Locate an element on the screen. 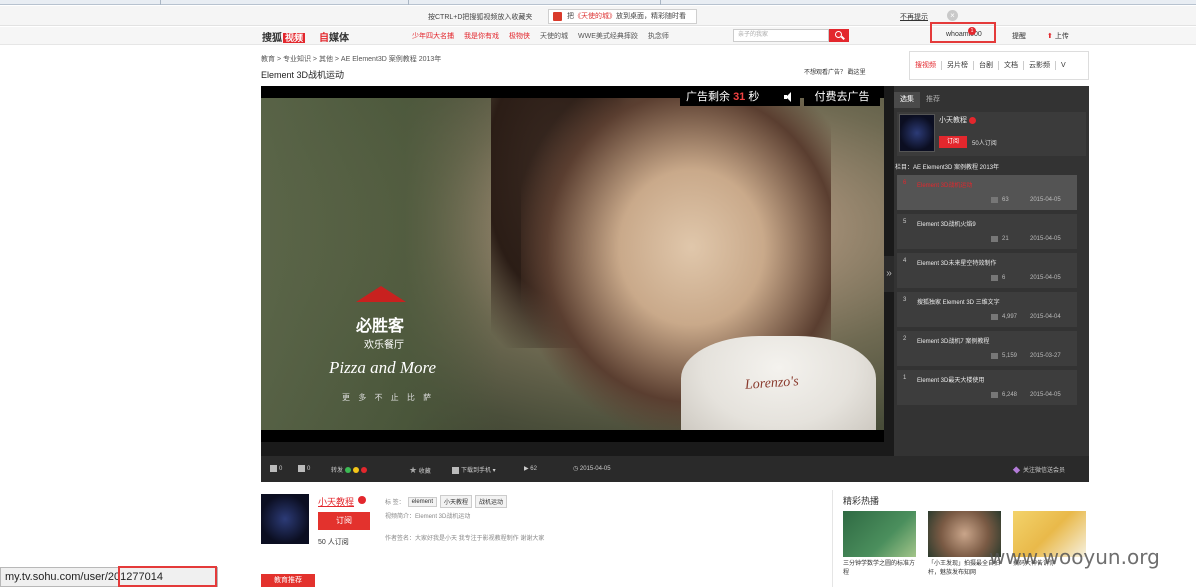 This screenshot has width=1196, height=587. breadcrumb: 教育 > 专业知识 > 其他 > AE Element3D 案例教程 2013年 is located at coordinates (351, 59).